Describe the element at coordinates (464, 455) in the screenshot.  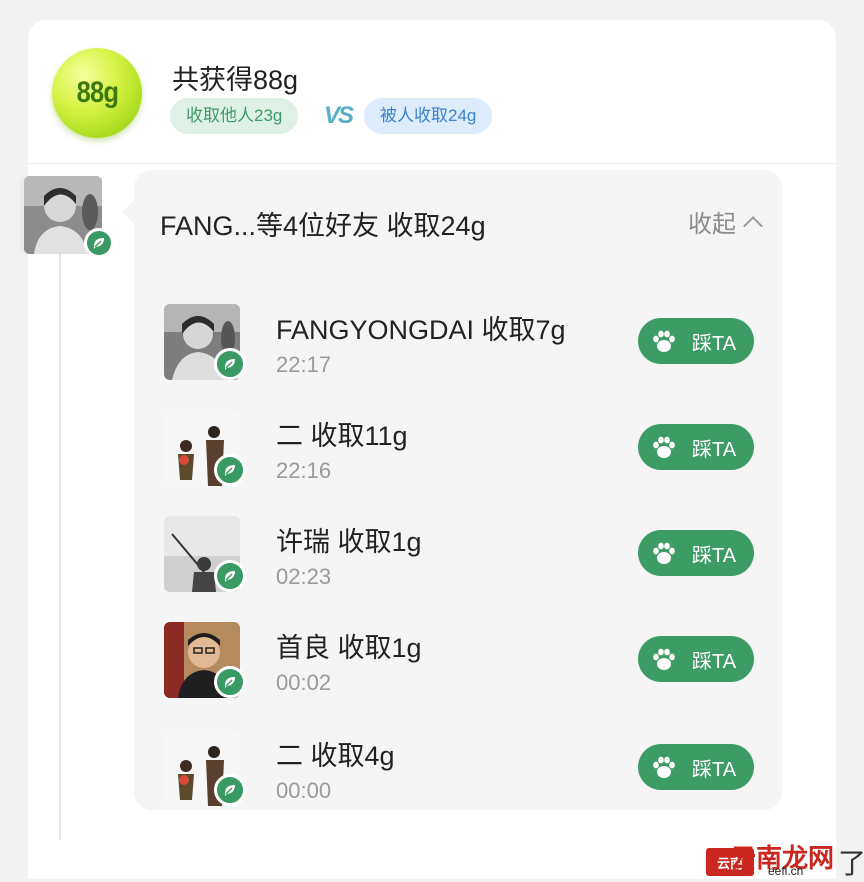
I see `list-item: 二 收取11g 22:16 踩TA` at that location.